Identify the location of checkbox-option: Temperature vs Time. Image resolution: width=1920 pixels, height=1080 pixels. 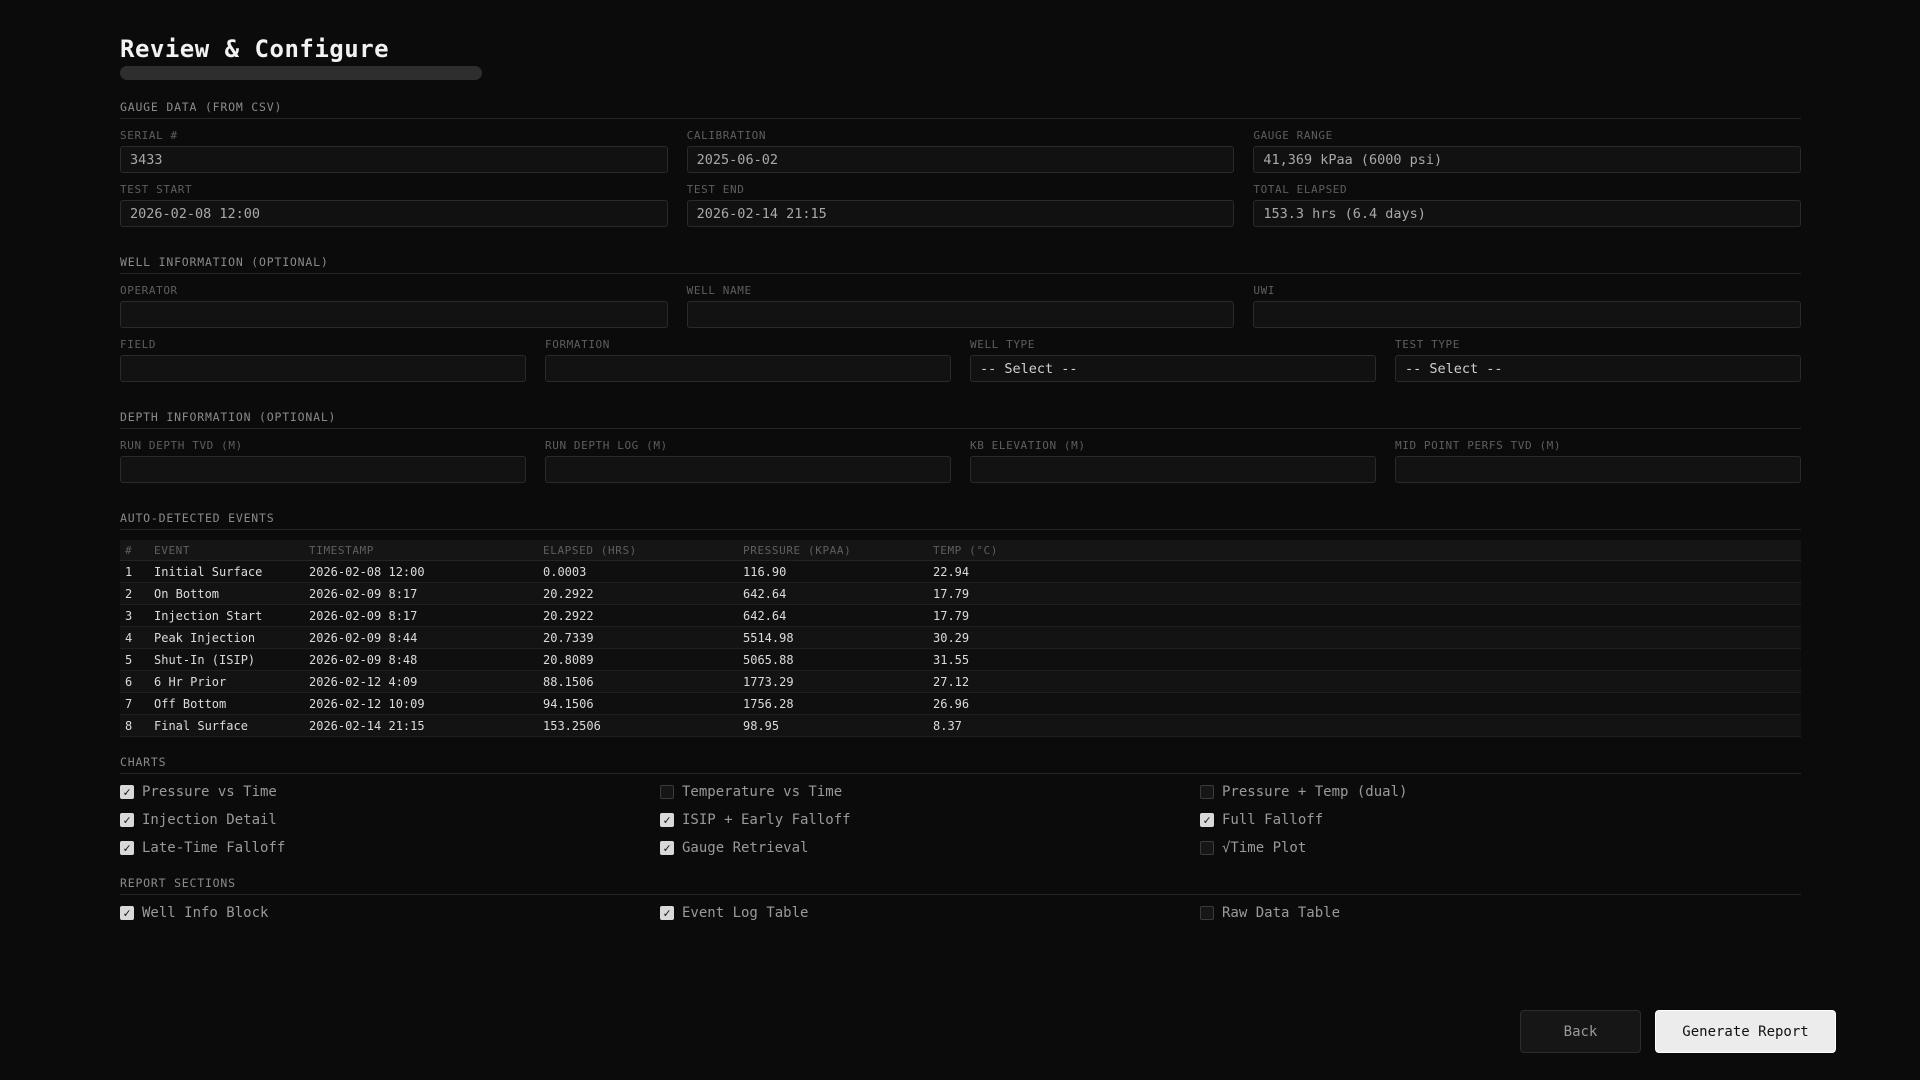
(930, 792).